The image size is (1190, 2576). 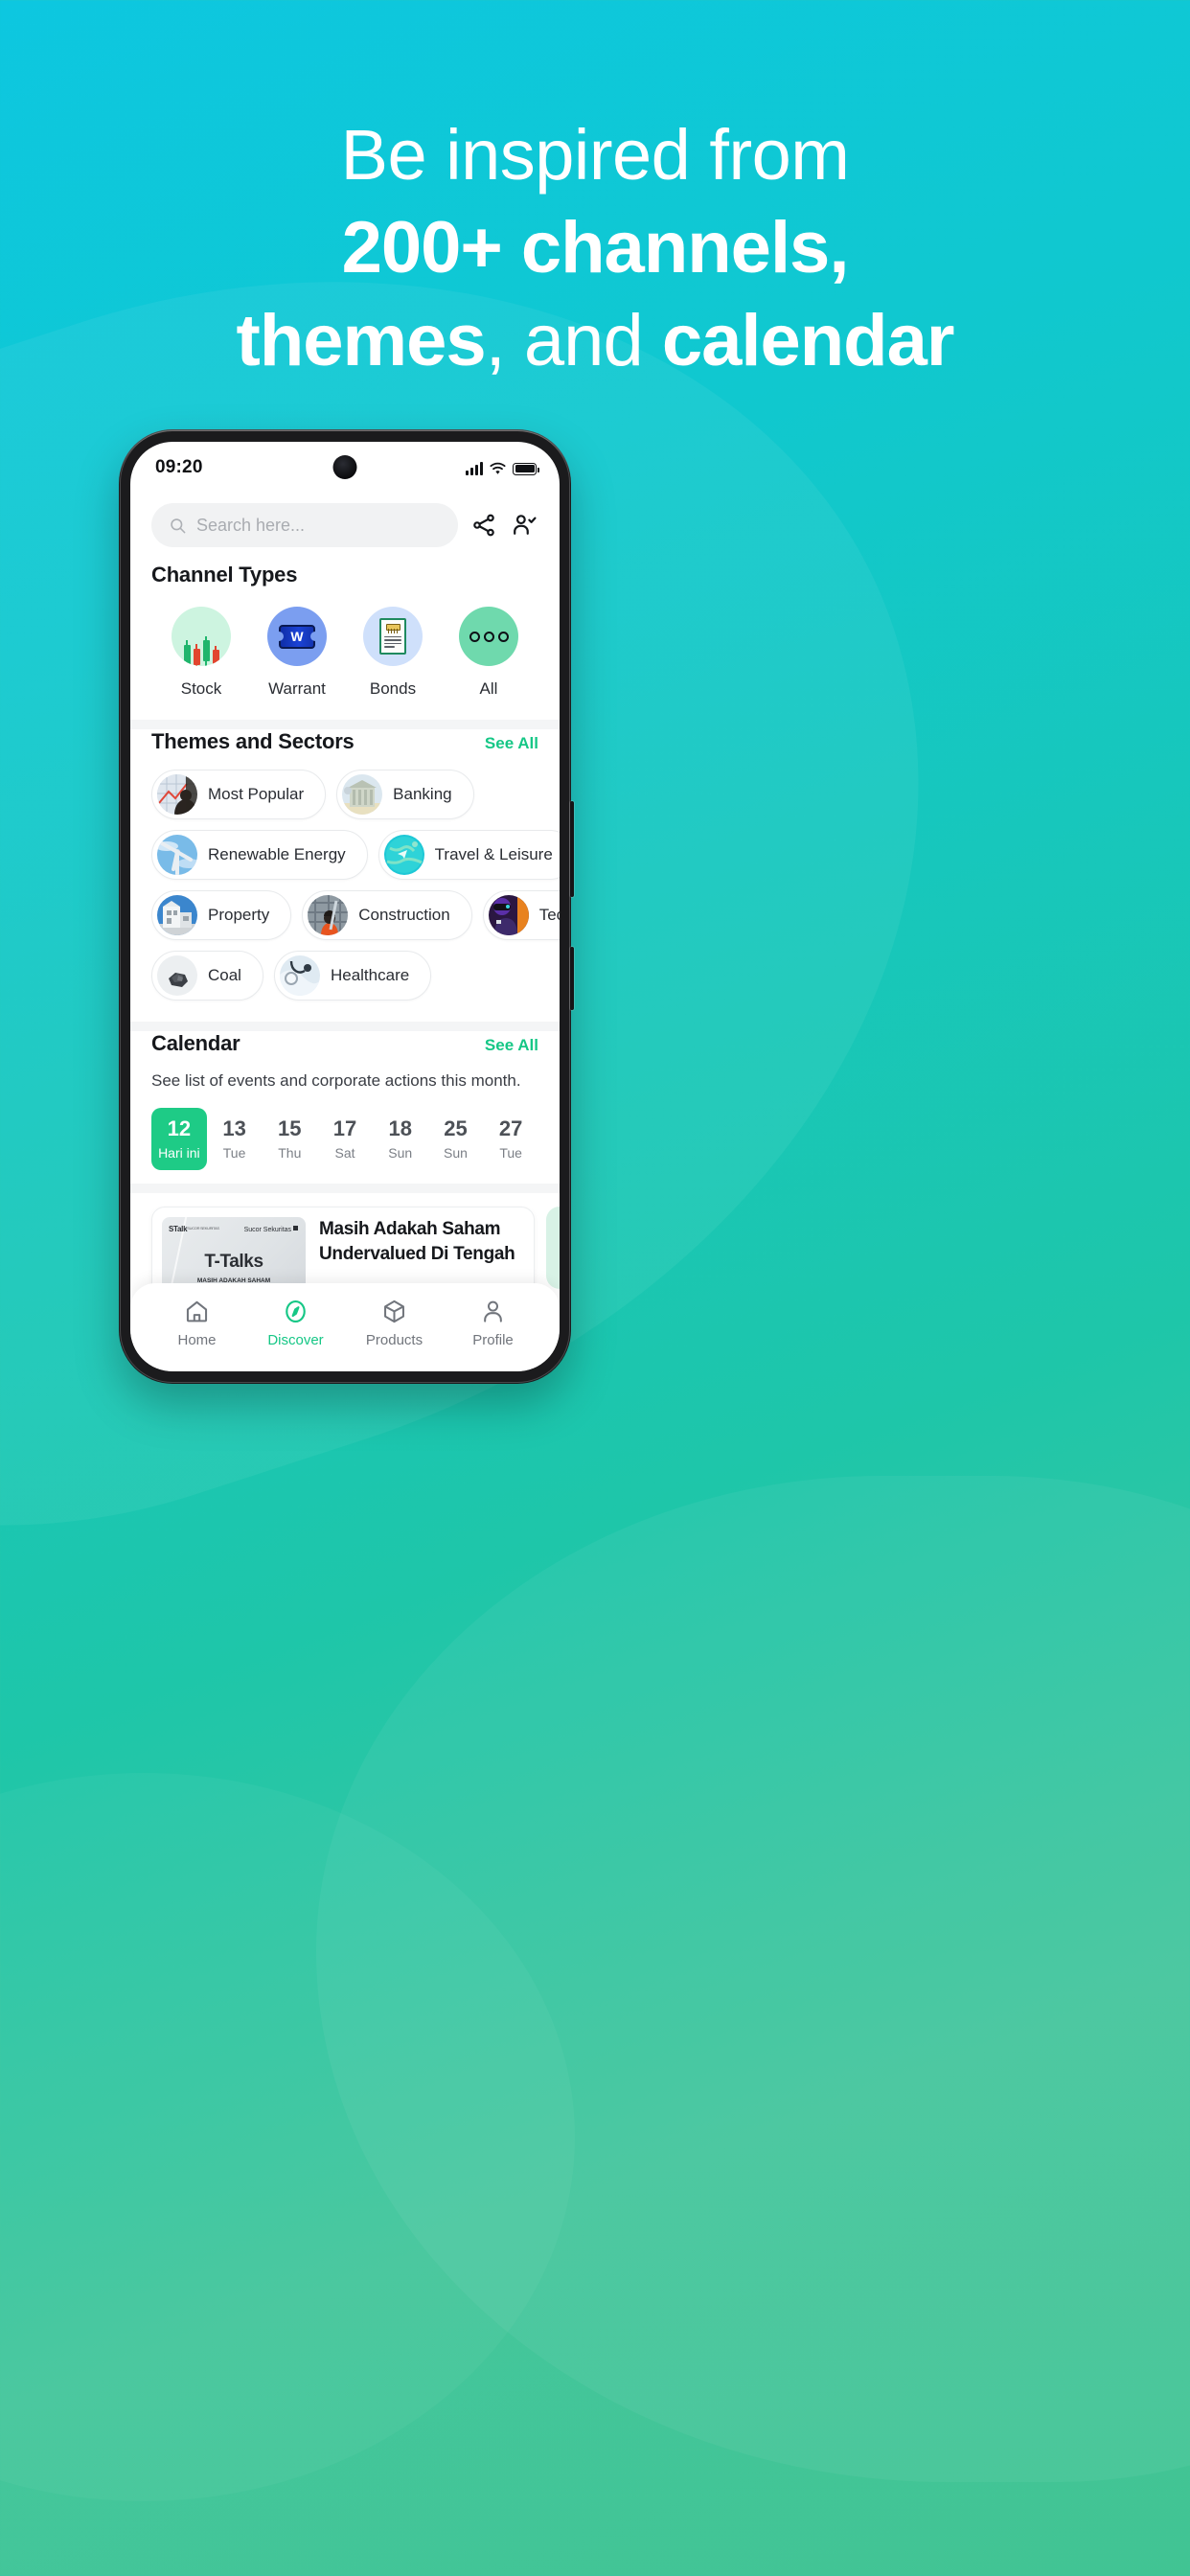 I want to click on headline-conjunction: , and, so click(x=574, y=341).